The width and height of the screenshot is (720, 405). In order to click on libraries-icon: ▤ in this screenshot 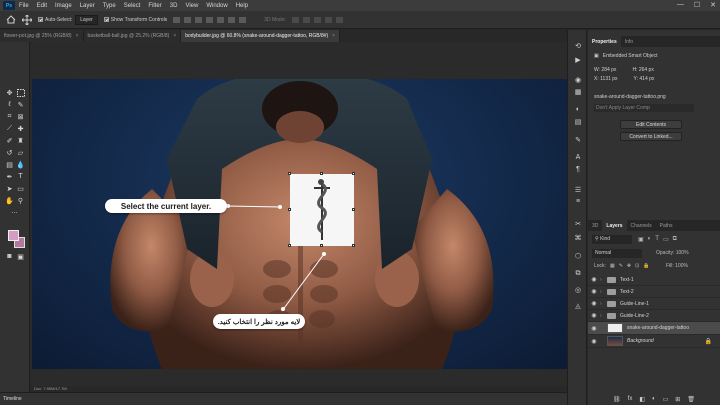, I will do `click(578, 122)`.